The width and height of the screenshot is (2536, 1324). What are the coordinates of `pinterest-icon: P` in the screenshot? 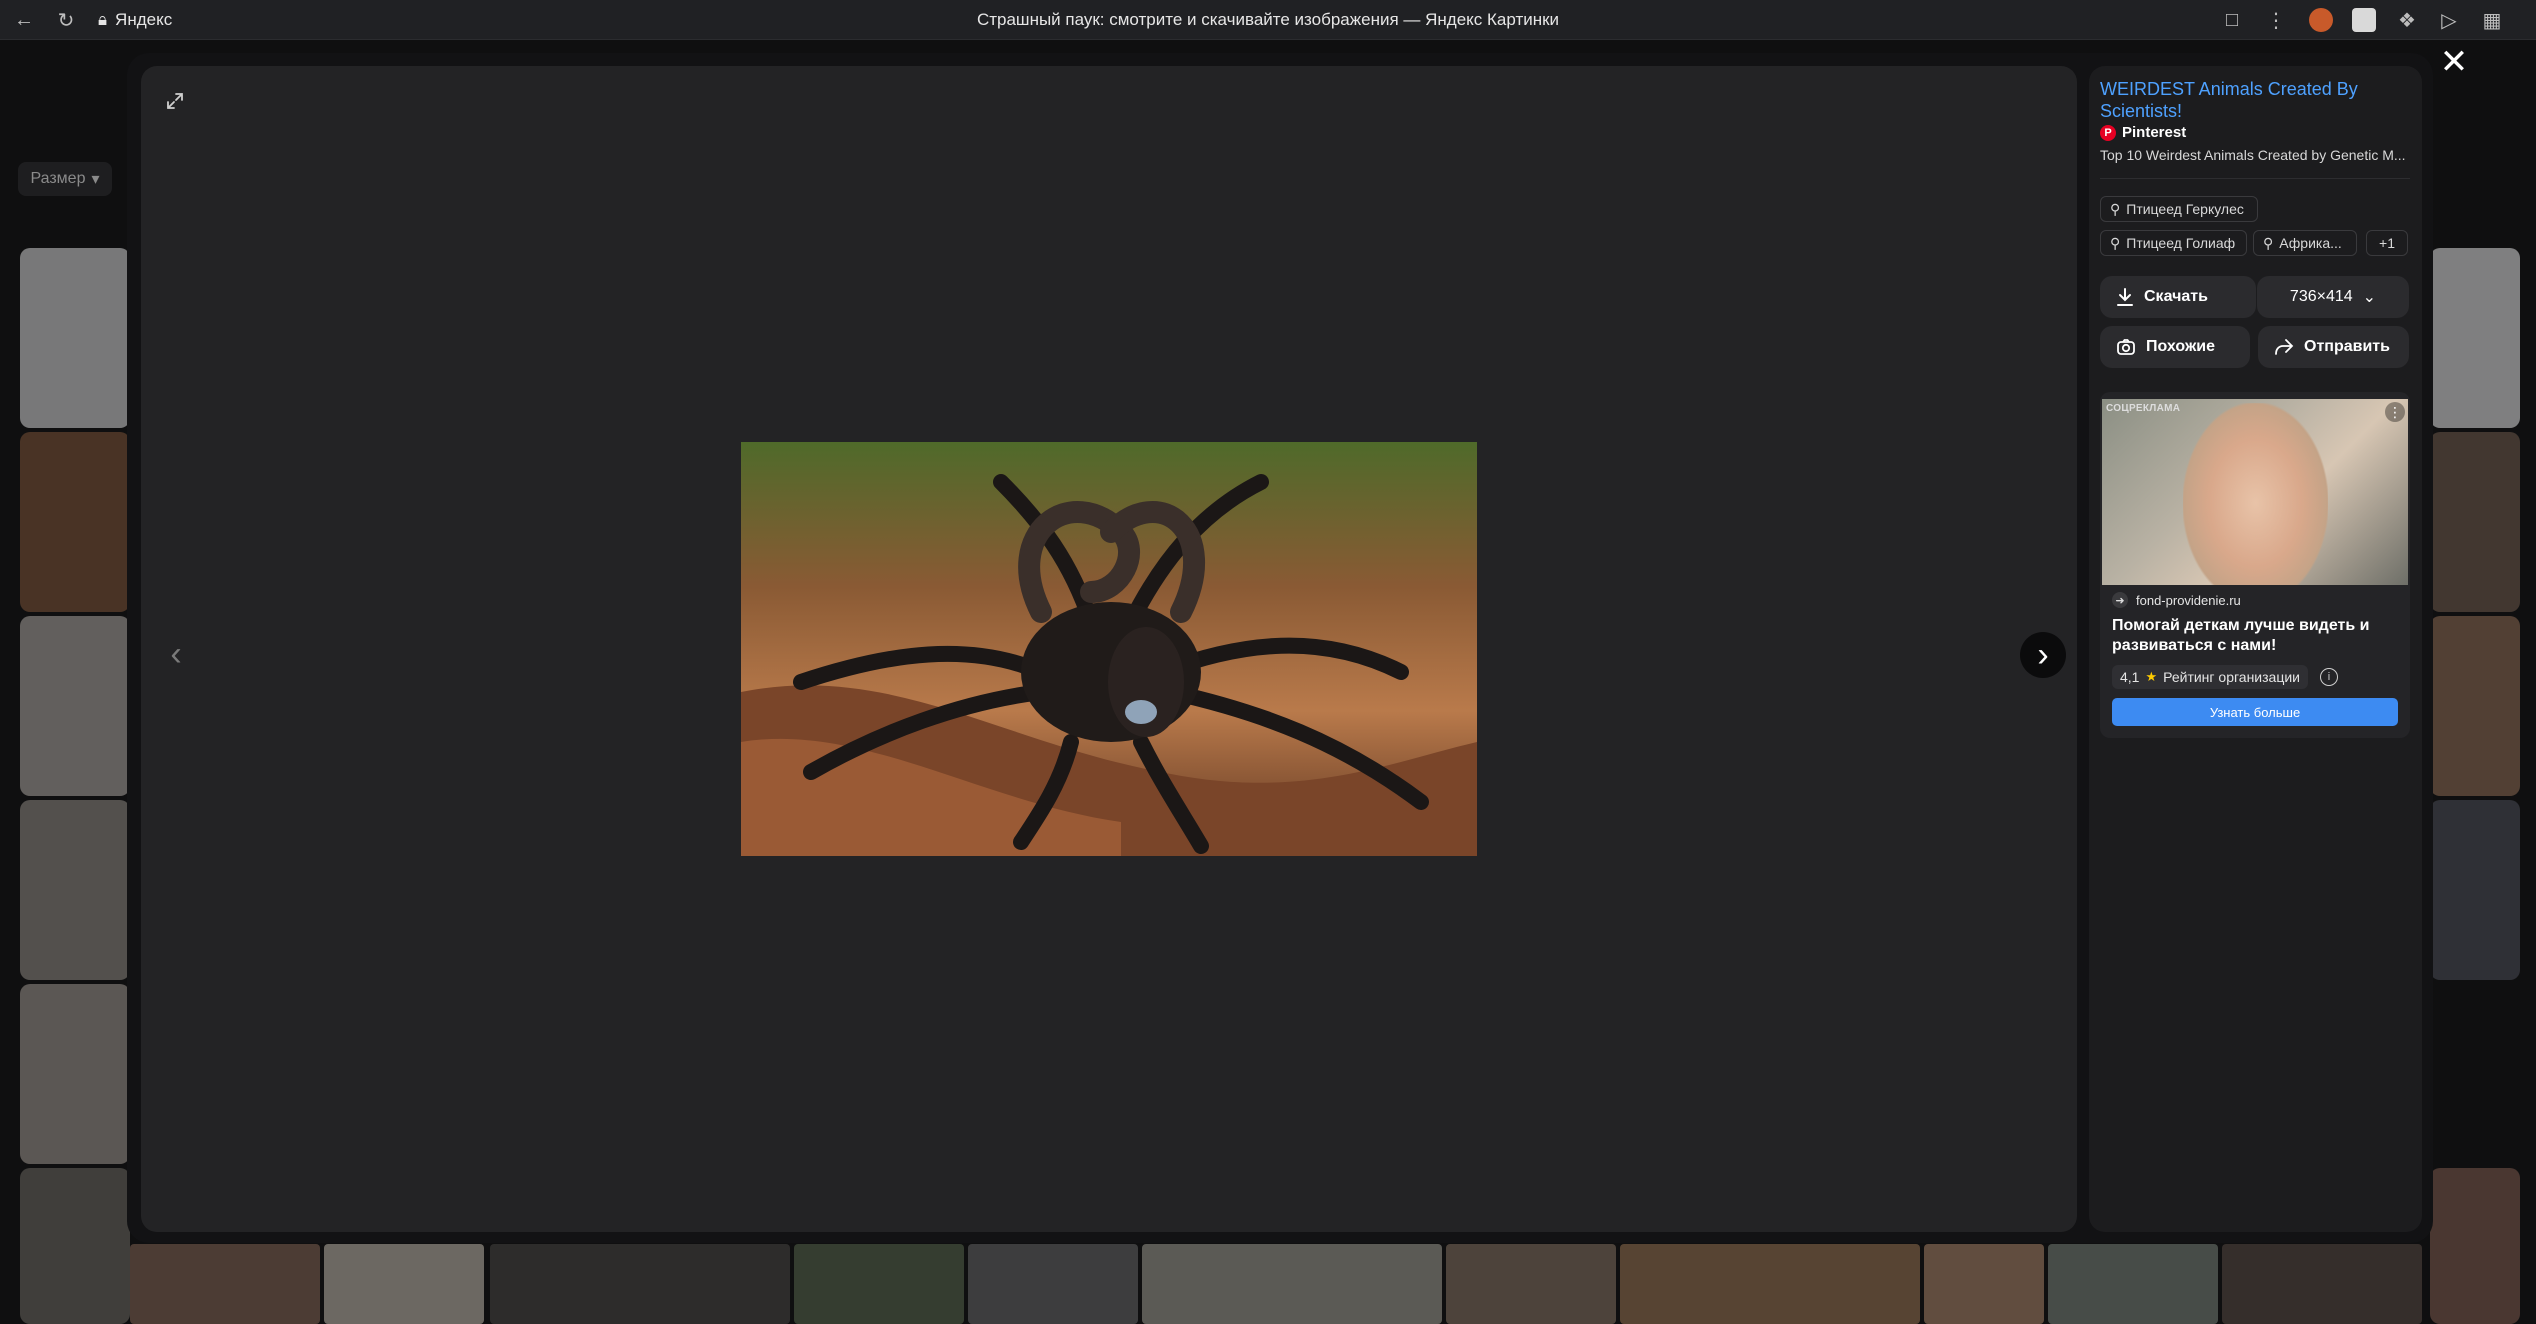 It's located at (2108, 132).